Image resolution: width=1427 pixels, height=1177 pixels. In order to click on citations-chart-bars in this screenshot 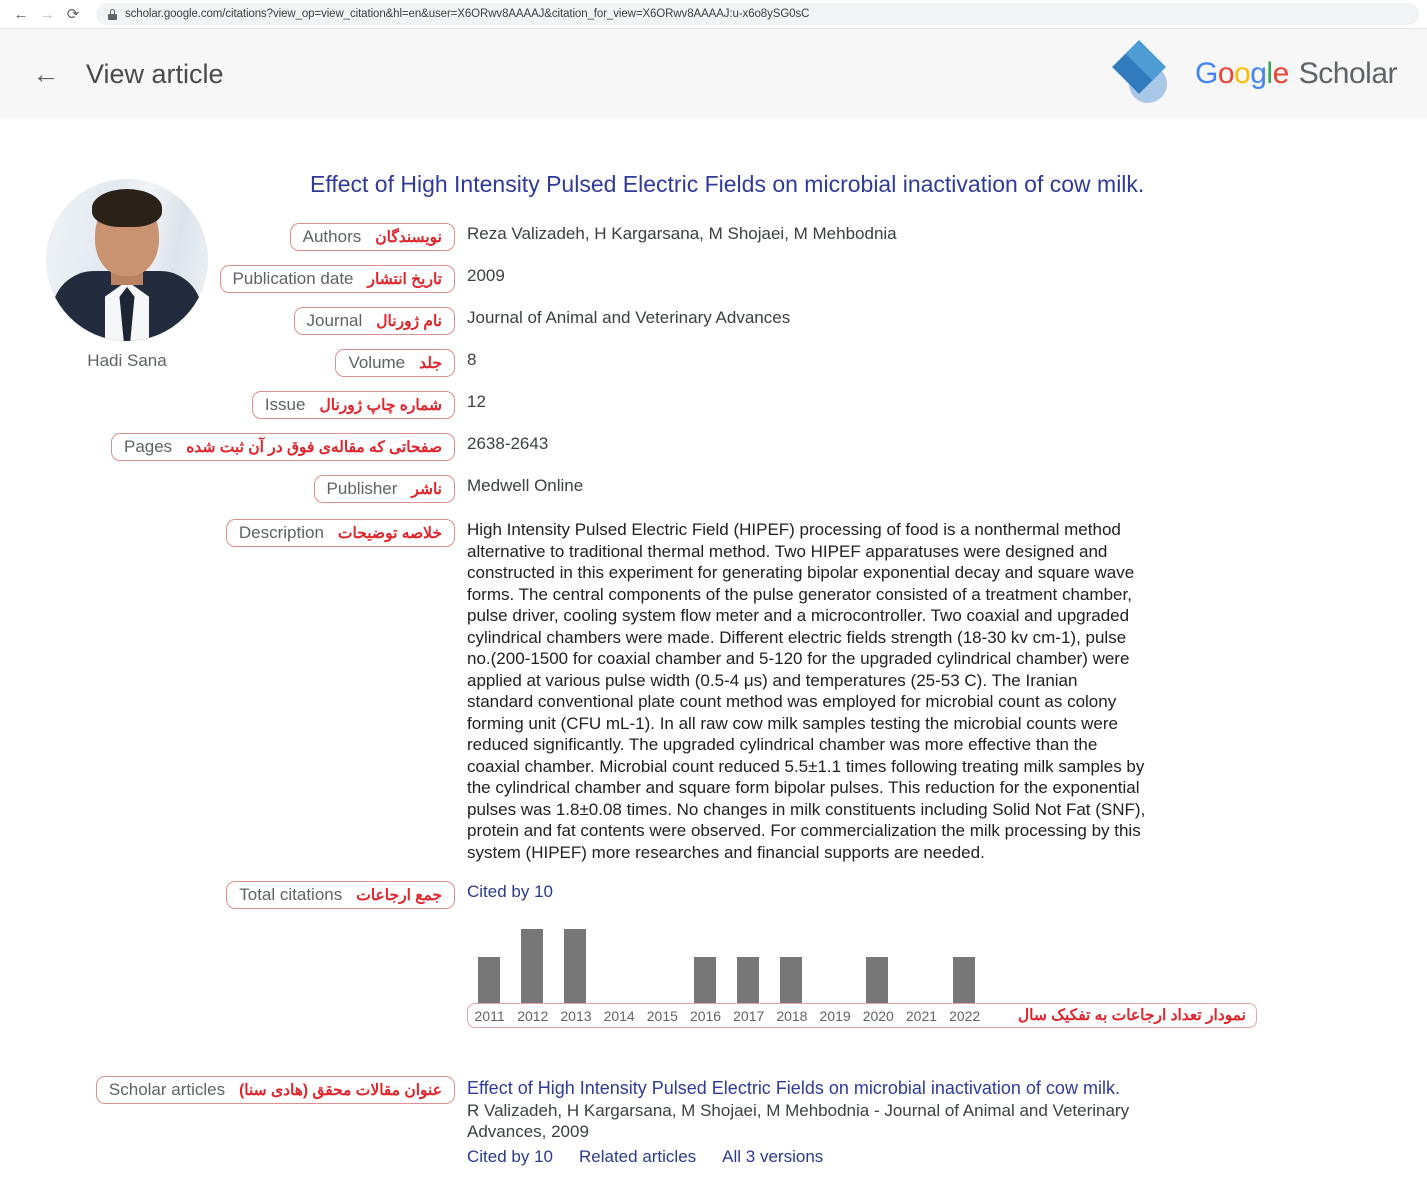, I will do `click(727, 963)`.